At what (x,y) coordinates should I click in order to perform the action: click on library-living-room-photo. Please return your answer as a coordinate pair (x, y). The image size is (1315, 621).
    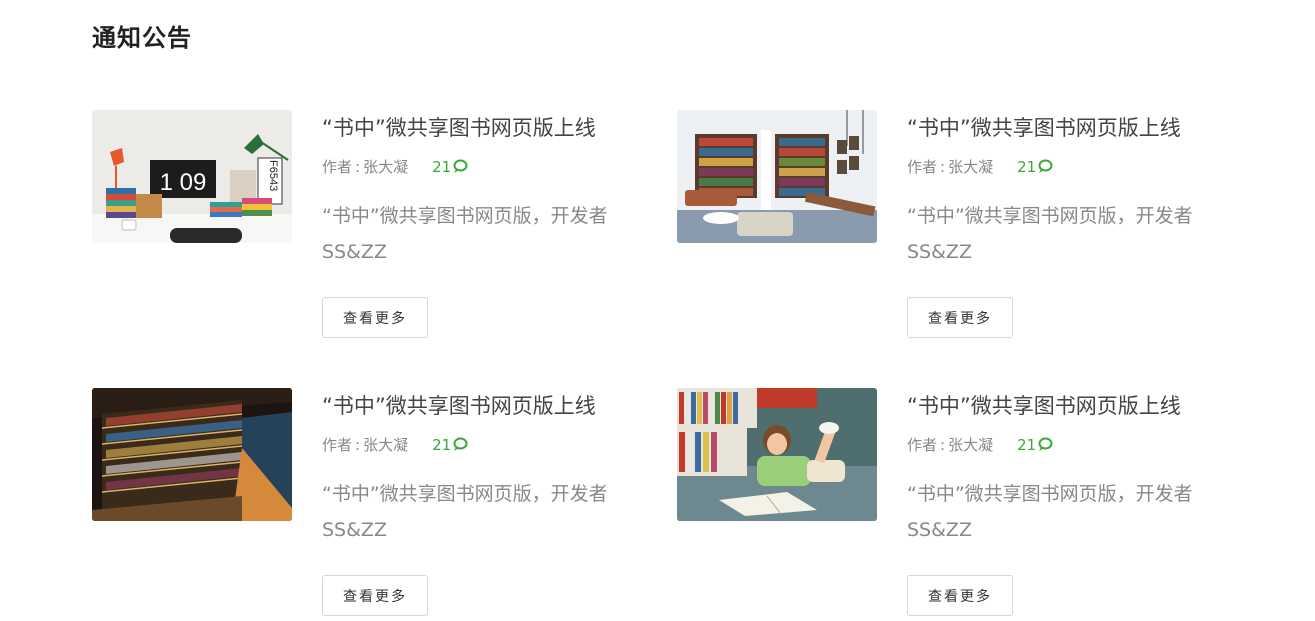
    Looking at the image, I should click on (777, 176).